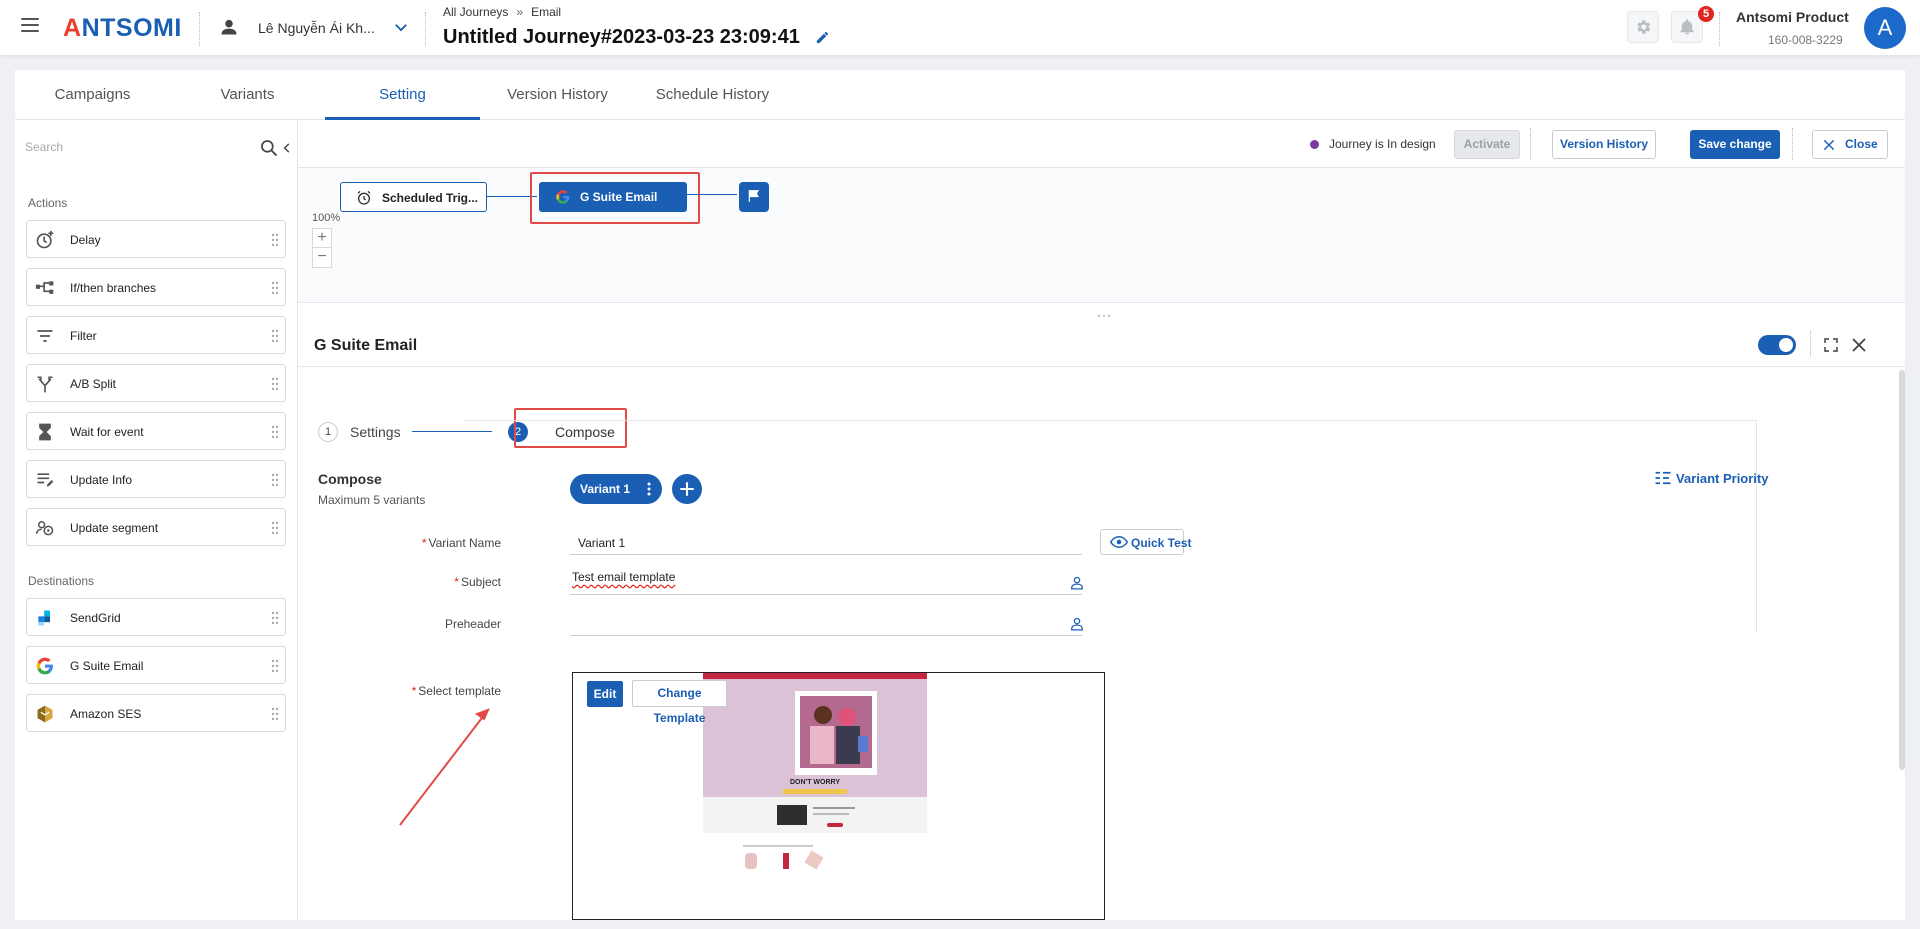 The width and height of the screenshot is (1920, 929). Describe the element at coordinates (814, 782) in the screenshot. I see `template-headline: DON'T WORRY` at that location.